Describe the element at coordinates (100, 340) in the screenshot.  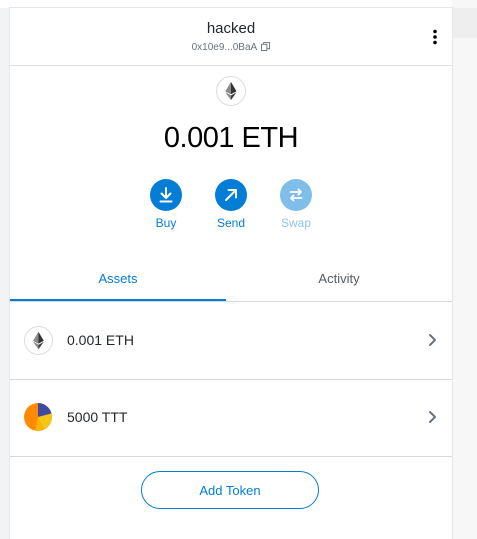
I see `asset-amount: 0.001 ETH` at that location.